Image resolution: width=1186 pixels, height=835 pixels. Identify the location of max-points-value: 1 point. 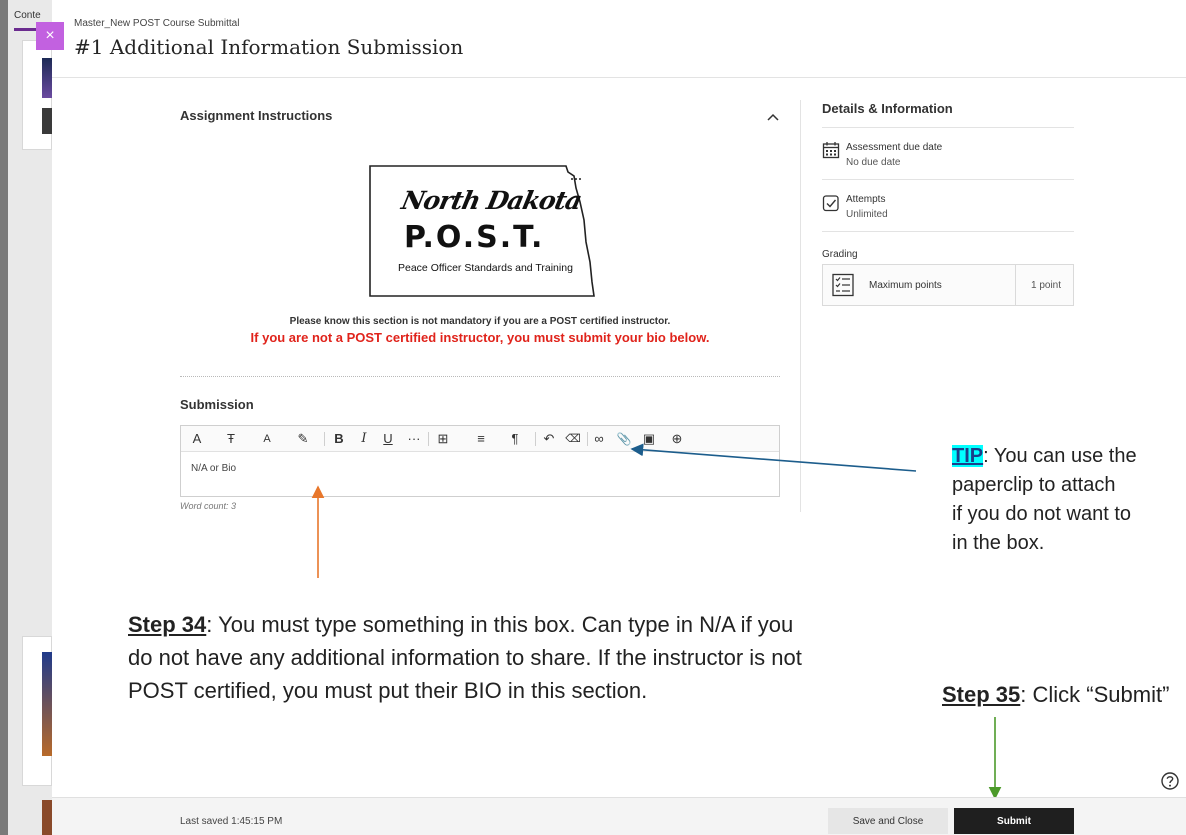
(1046, 285).